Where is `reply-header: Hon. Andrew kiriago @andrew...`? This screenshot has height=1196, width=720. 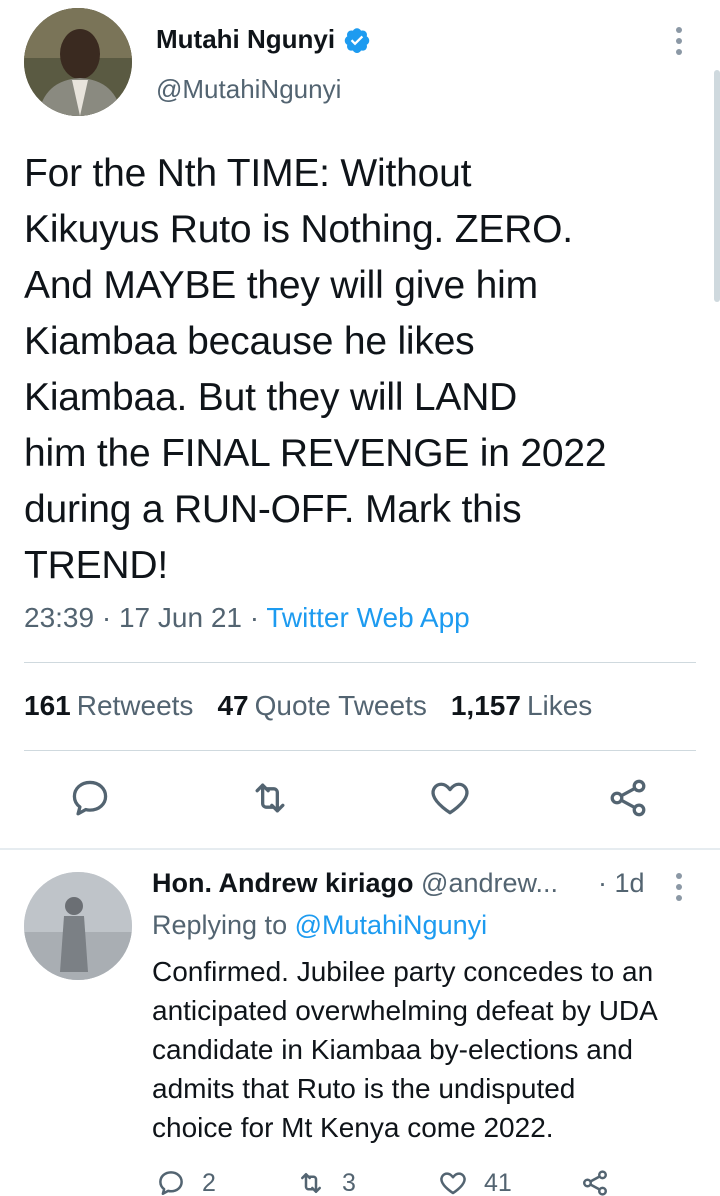 reply-header: Hon. Andrew kiriago @andrew... is located at coordinates (355, 883).